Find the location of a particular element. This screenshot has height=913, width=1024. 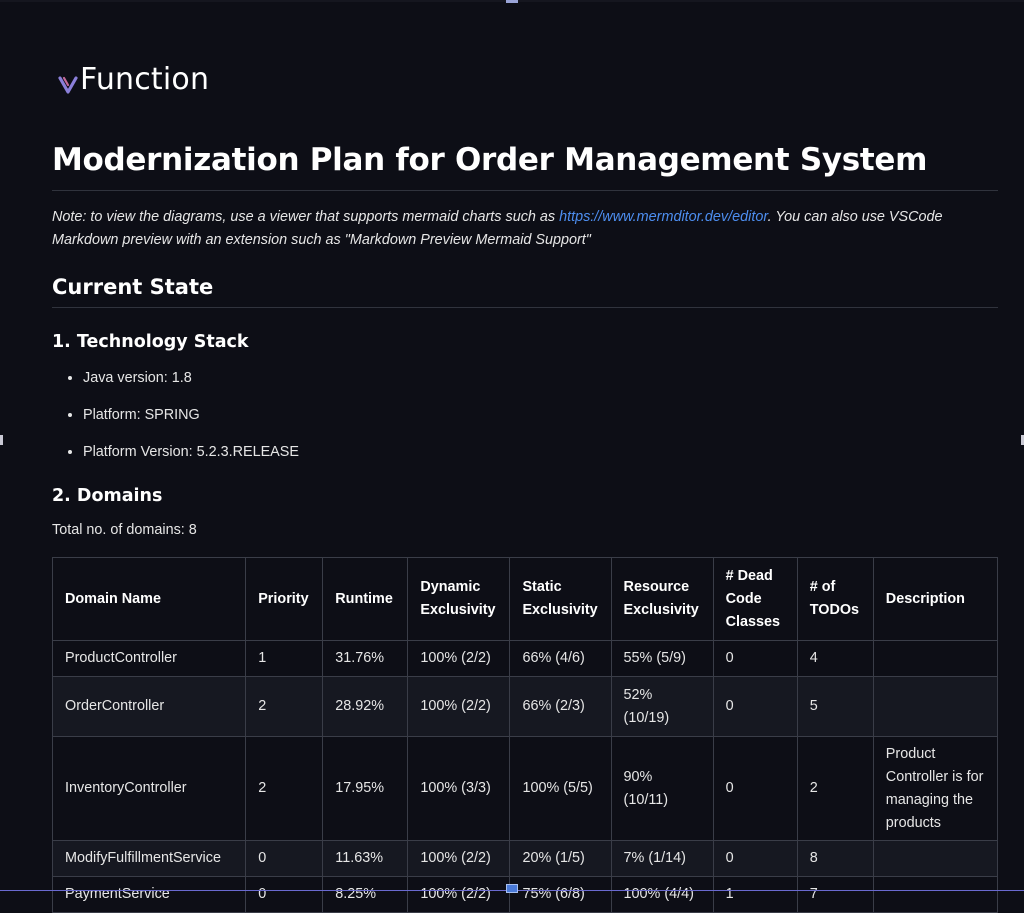

table-cell: ModifyFulfillmentService is located at coordinates (149, 858).